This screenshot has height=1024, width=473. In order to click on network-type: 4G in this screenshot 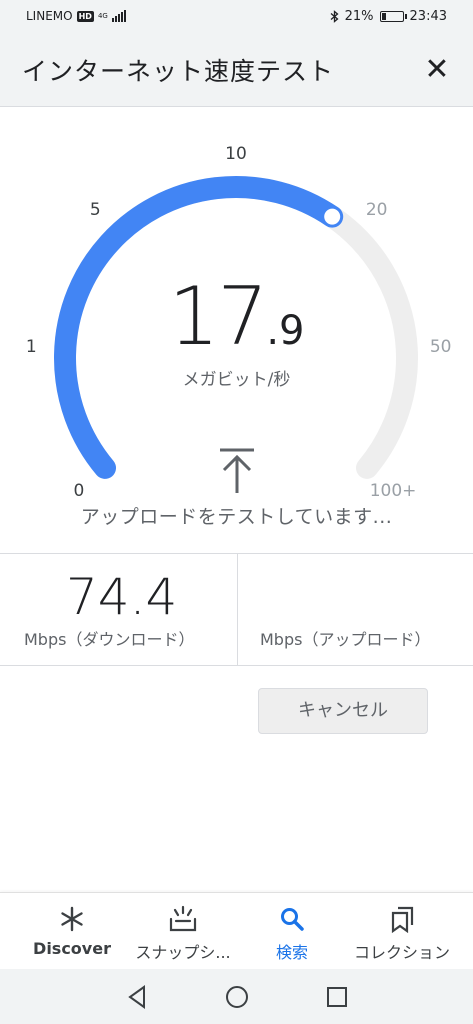, I will do `click(102, 15)`.